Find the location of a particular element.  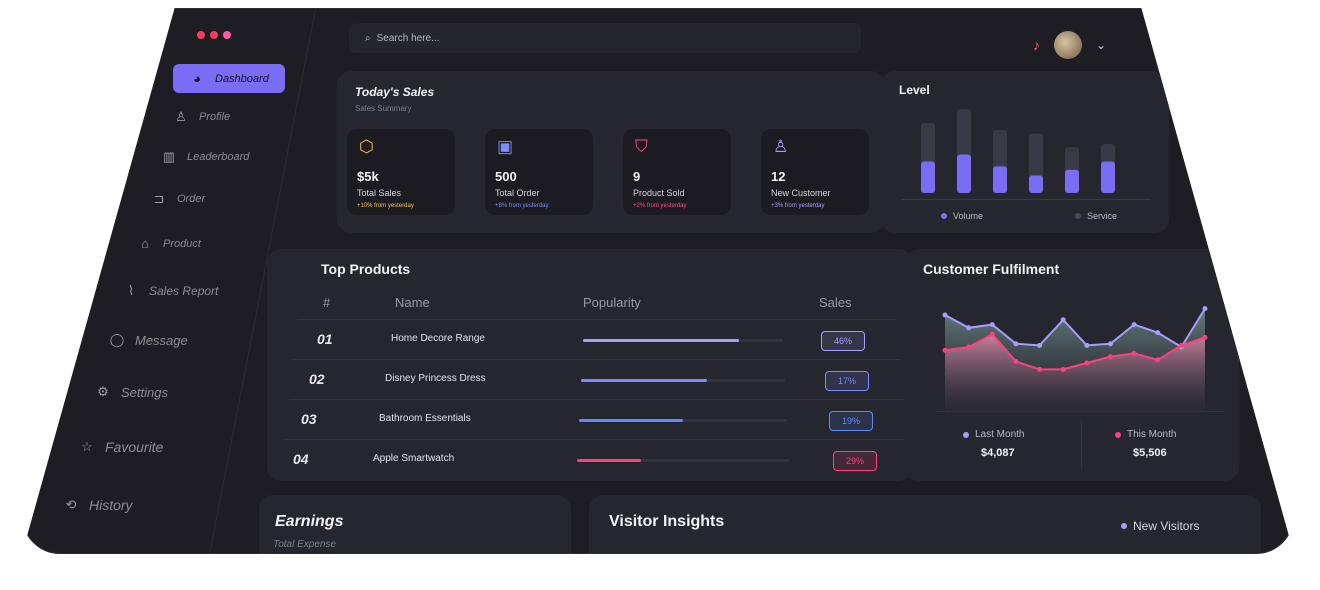

legend-volume: Volume is located at coordinates (962, 216).